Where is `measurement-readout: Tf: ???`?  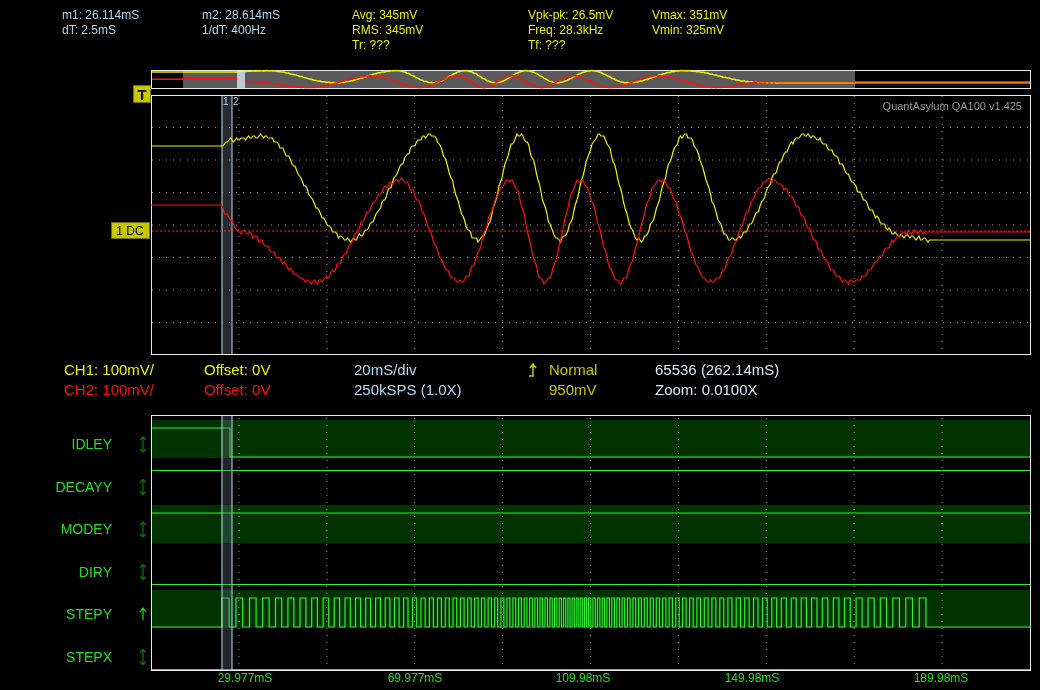 measurement-readout: Tf: ??? is located at coordinates (547, 45).